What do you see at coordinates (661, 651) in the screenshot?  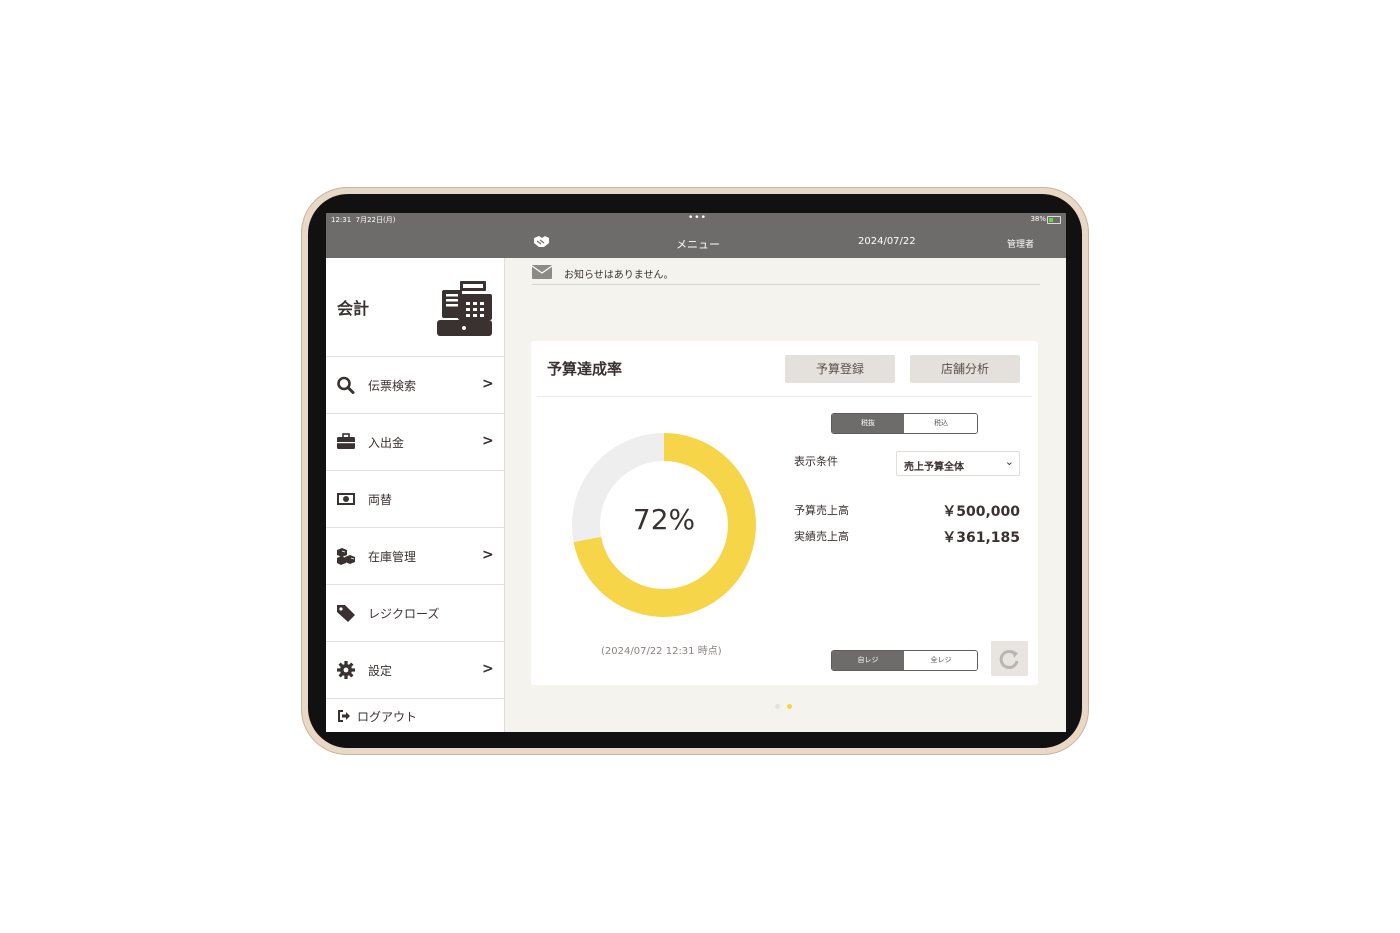 I see `timestamp: (2024/07/22 12:31 時点)` at bounding box center [661, 651].